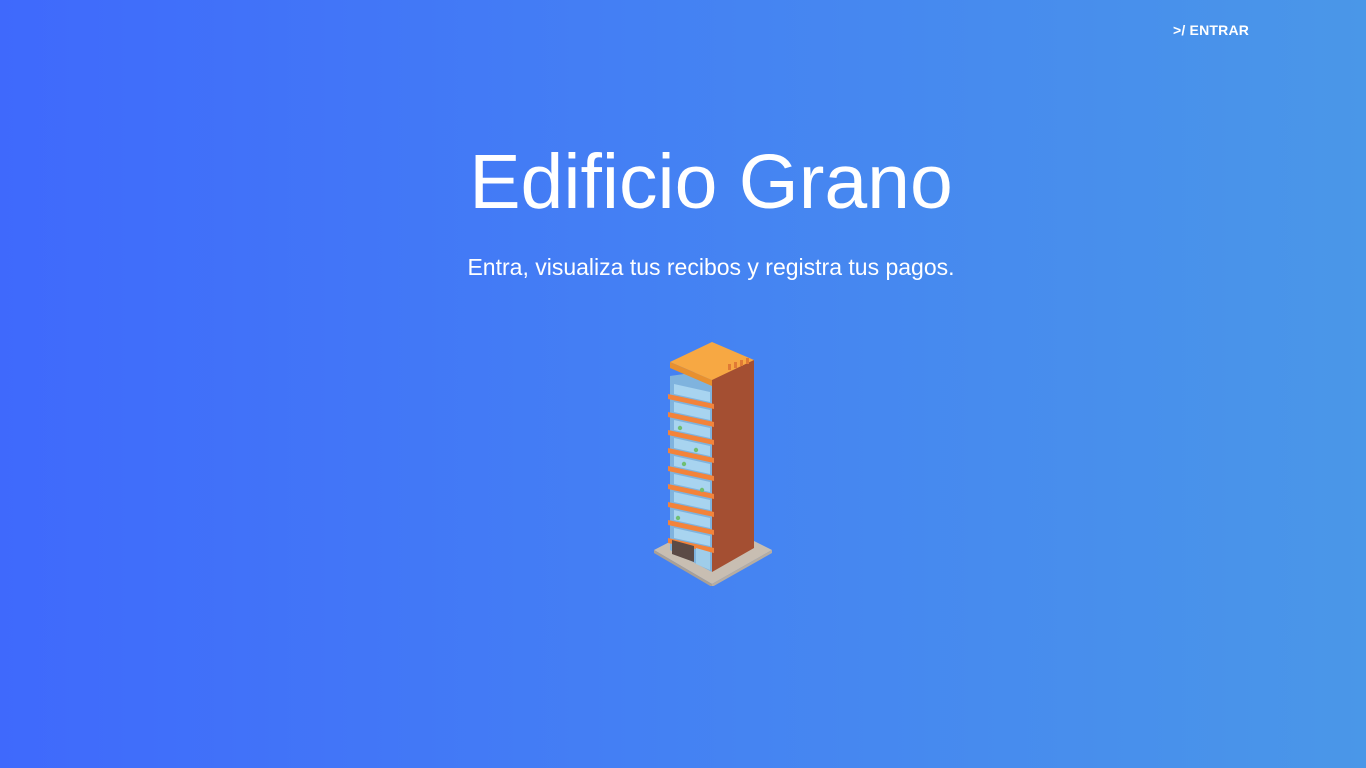 This screenshot has height=768, width=1366. I want to click on login-link: >/ ENTRAR, so click(1211, 30).